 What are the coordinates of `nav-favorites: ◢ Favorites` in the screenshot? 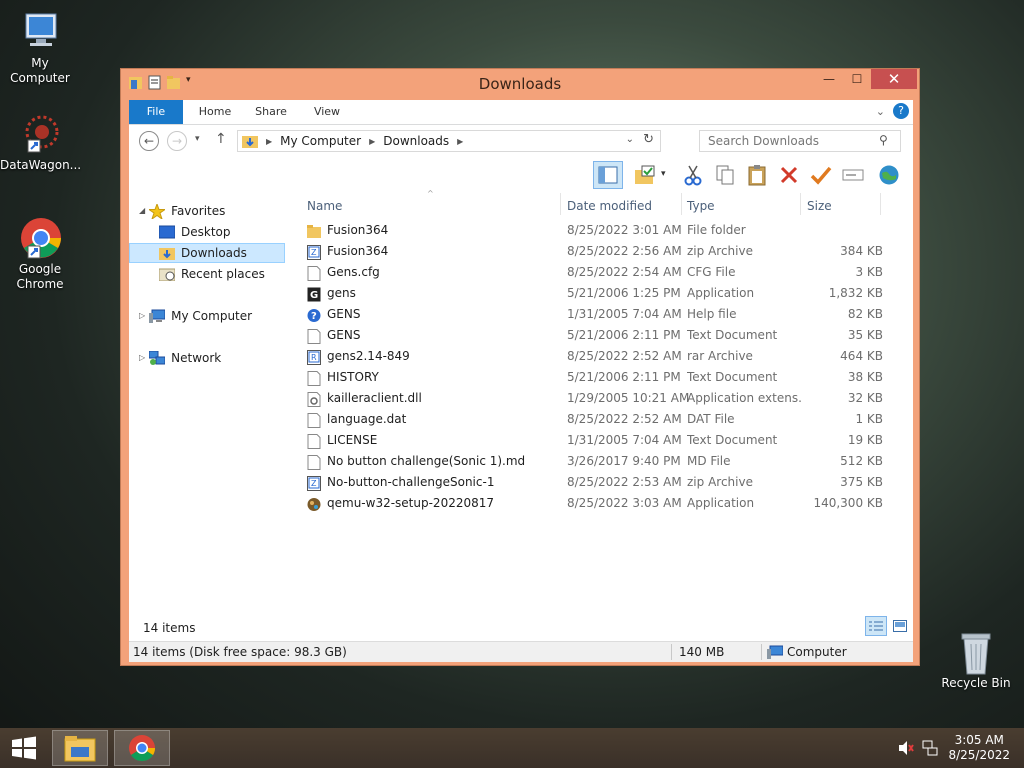 It's located at (182, 211).